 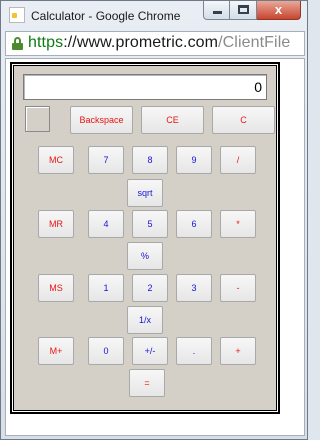 I want to click on key-sqrt: sqrt, so click(x=145, y=193).